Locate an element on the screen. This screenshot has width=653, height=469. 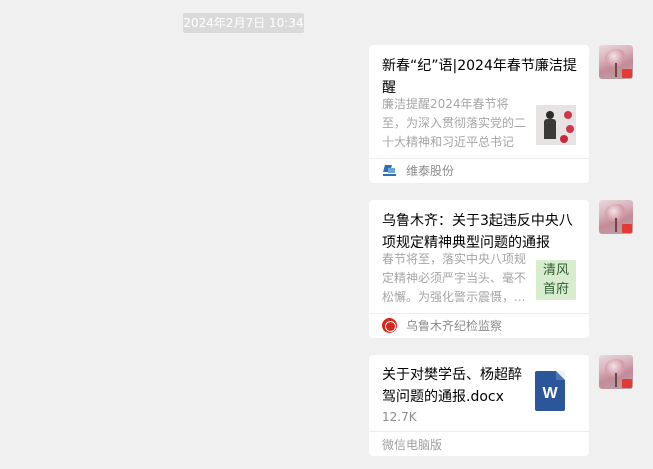
file-name: 关于对樊学岳、杨超醉驾问题的通报.docx is located at coordinates (452, 386).